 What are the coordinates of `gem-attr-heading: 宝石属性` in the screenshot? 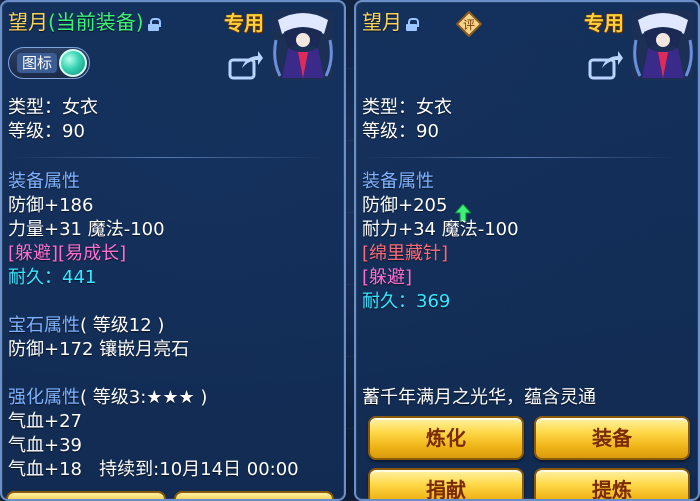 It's located at (44, 325).